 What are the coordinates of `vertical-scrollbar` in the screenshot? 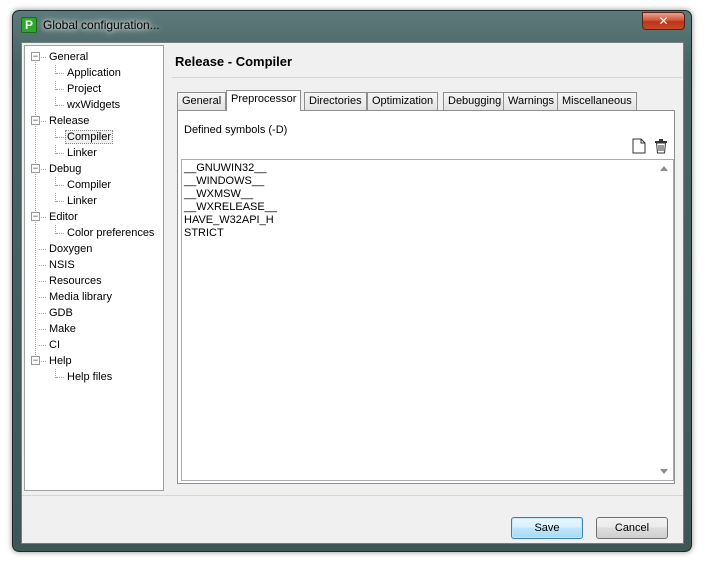 It's located at (664, 320).